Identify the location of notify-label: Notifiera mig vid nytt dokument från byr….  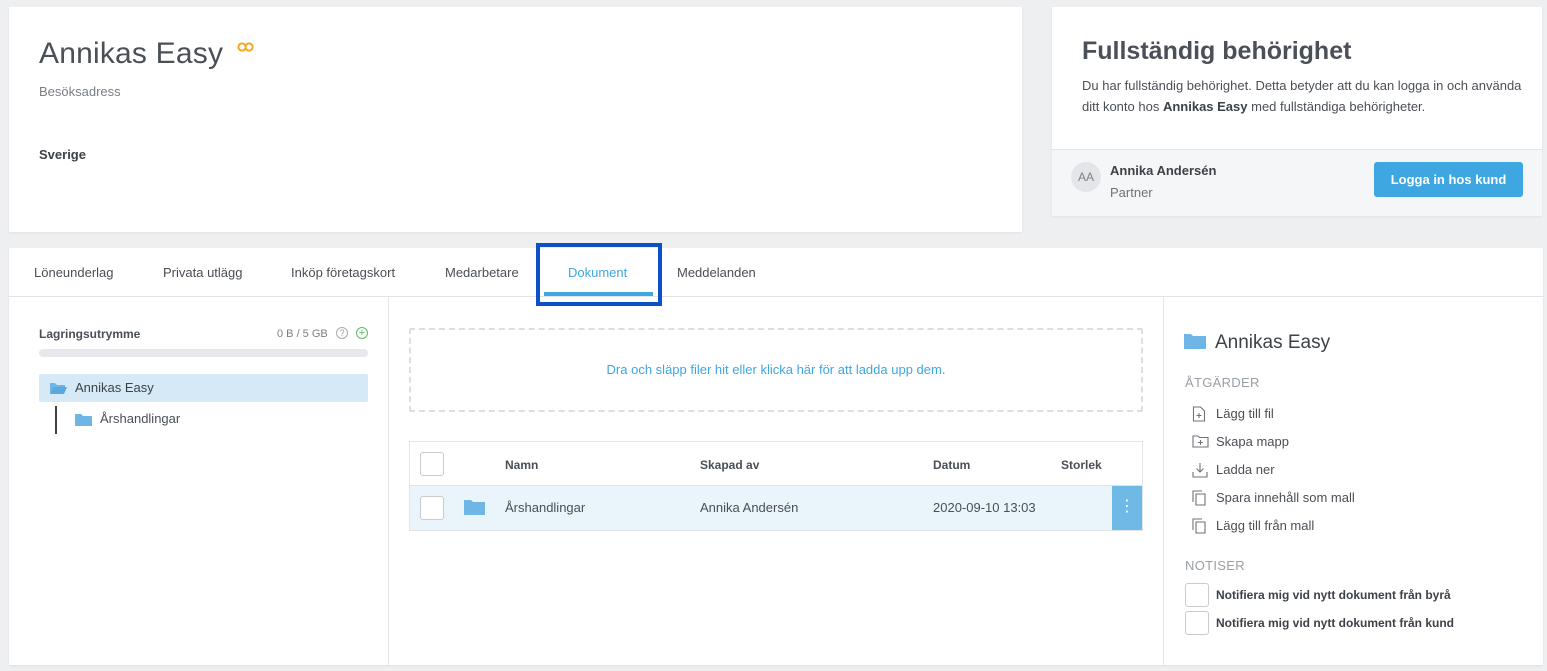
(1333, 595).